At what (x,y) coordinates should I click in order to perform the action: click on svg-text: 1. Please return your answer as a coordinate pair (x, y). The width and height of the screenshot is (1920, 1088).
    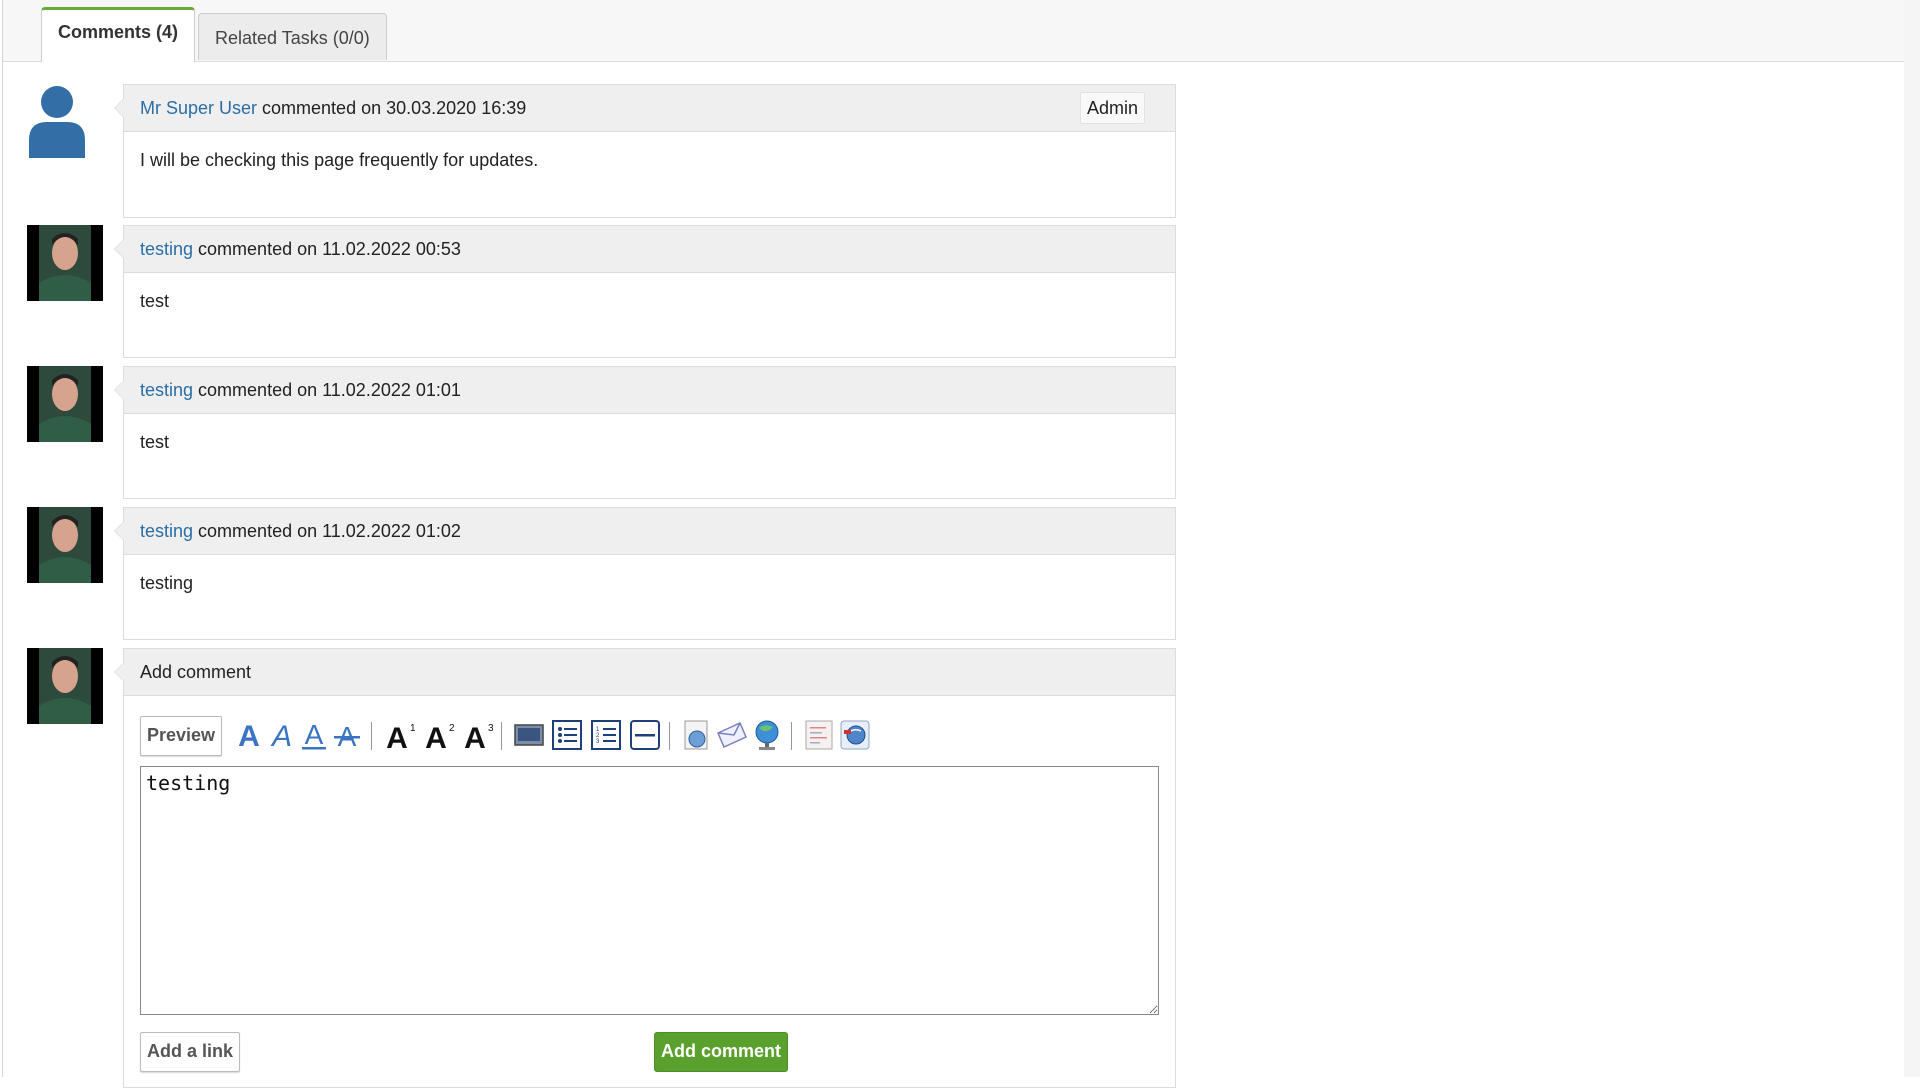
    Looking at the image, I should click on (412, 728).